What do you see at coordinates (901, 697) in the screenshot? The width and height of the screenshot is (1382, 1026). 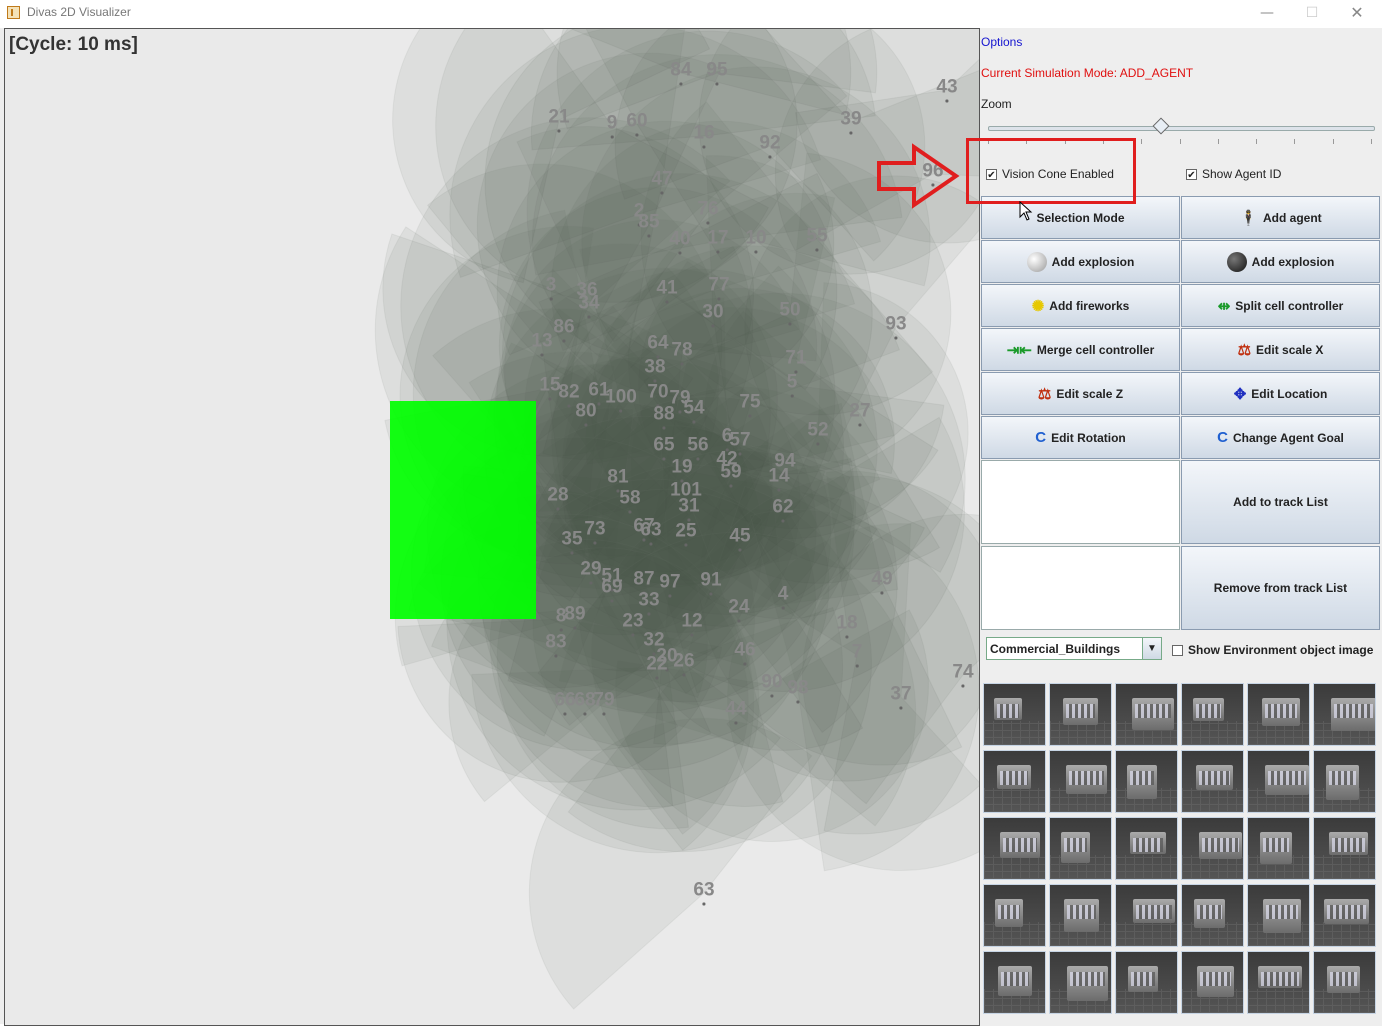 I see `agent-marker: 37` at bounding box center [901, 697].